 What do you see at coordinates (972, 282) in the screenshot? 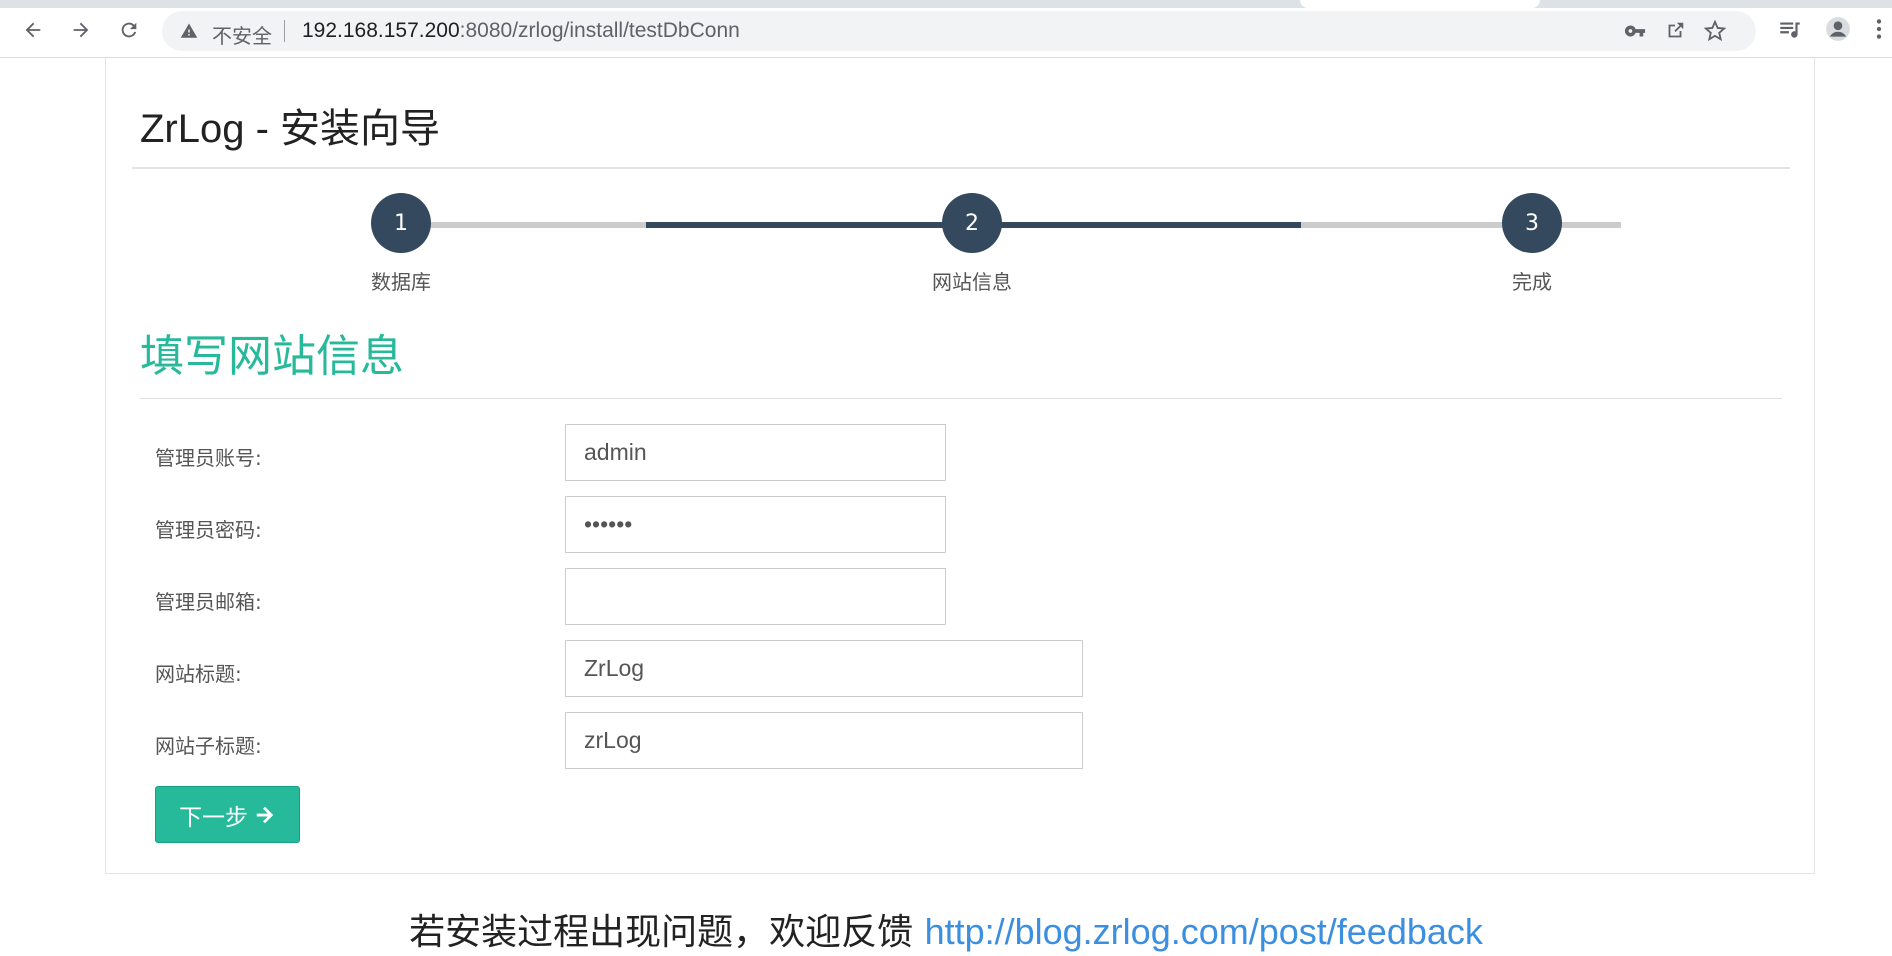
I see `step-2-label: 网站信息` at bounding box center [972, 282].